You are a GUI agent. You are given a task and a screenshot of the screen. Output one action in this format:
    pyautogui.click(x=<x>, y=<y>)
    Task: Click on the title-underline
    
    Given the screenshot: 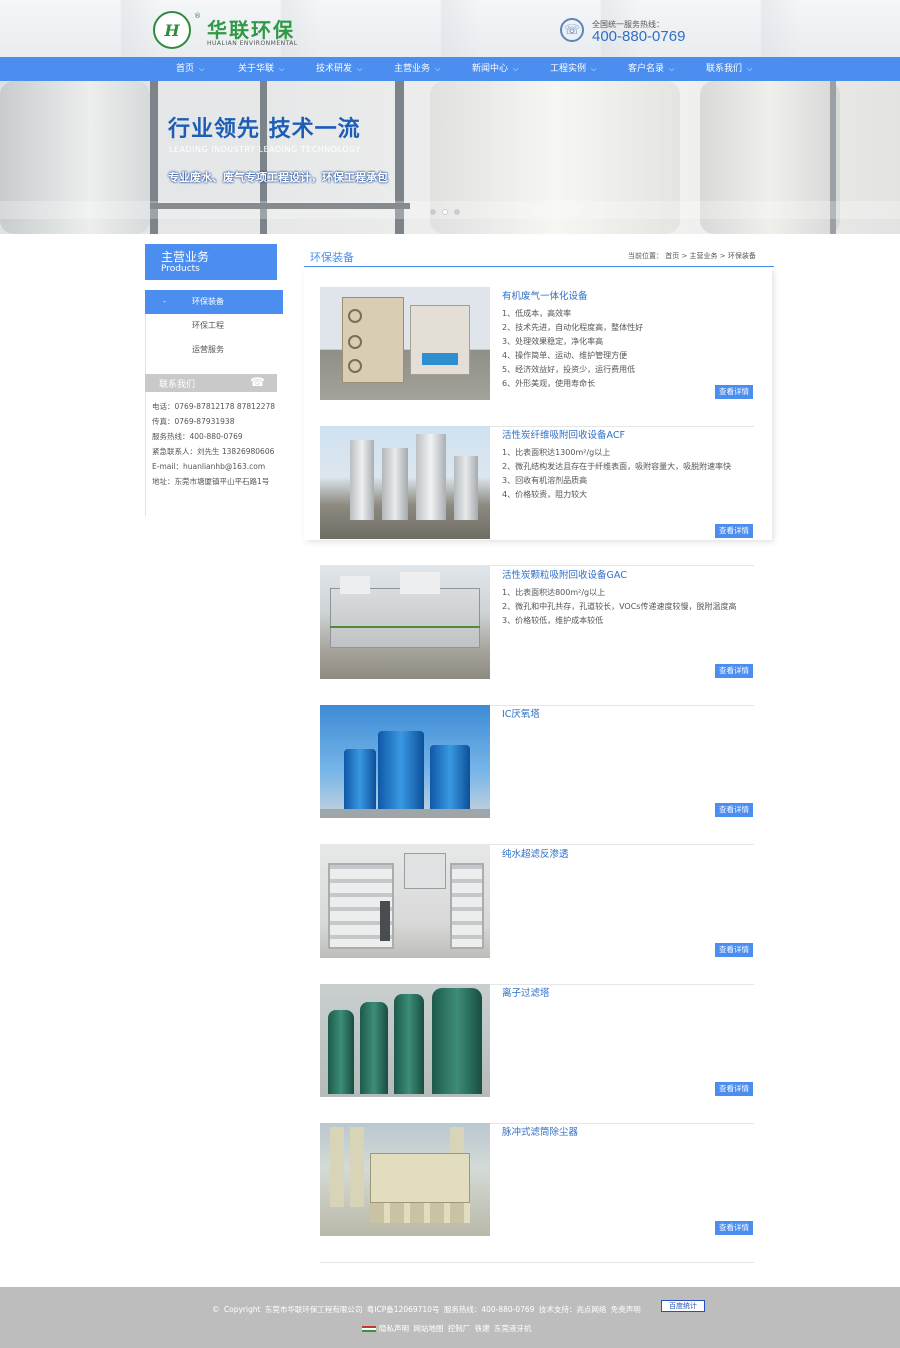 What is the action you would take?
    pyautogui.click(x=539, y=266)
    